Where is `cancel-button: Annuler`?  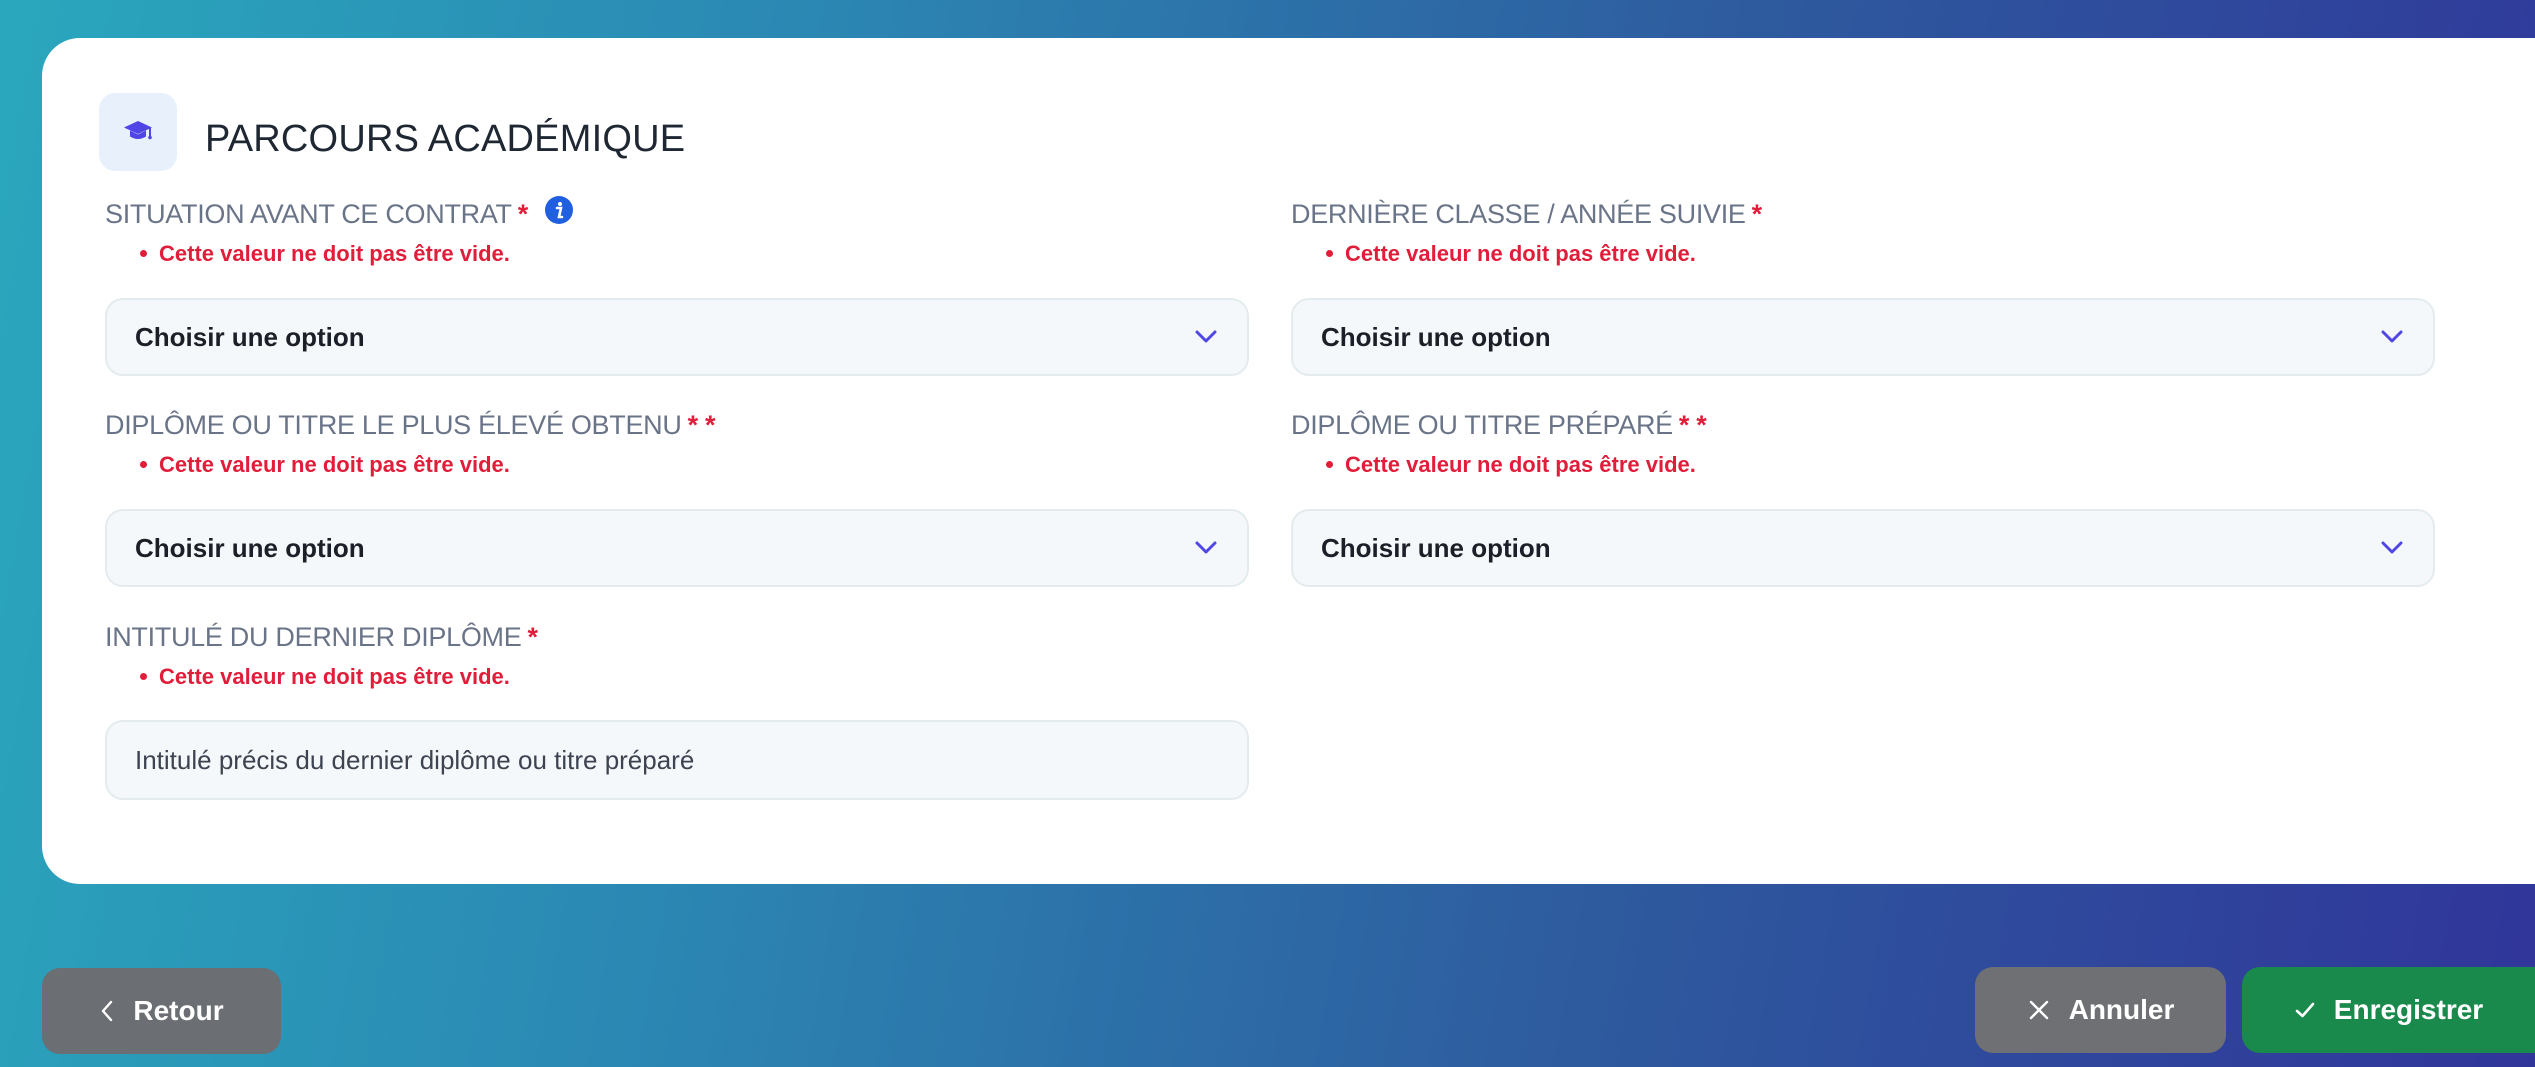 cancel-button: Annuler is located at coordinates (2100, 1010).